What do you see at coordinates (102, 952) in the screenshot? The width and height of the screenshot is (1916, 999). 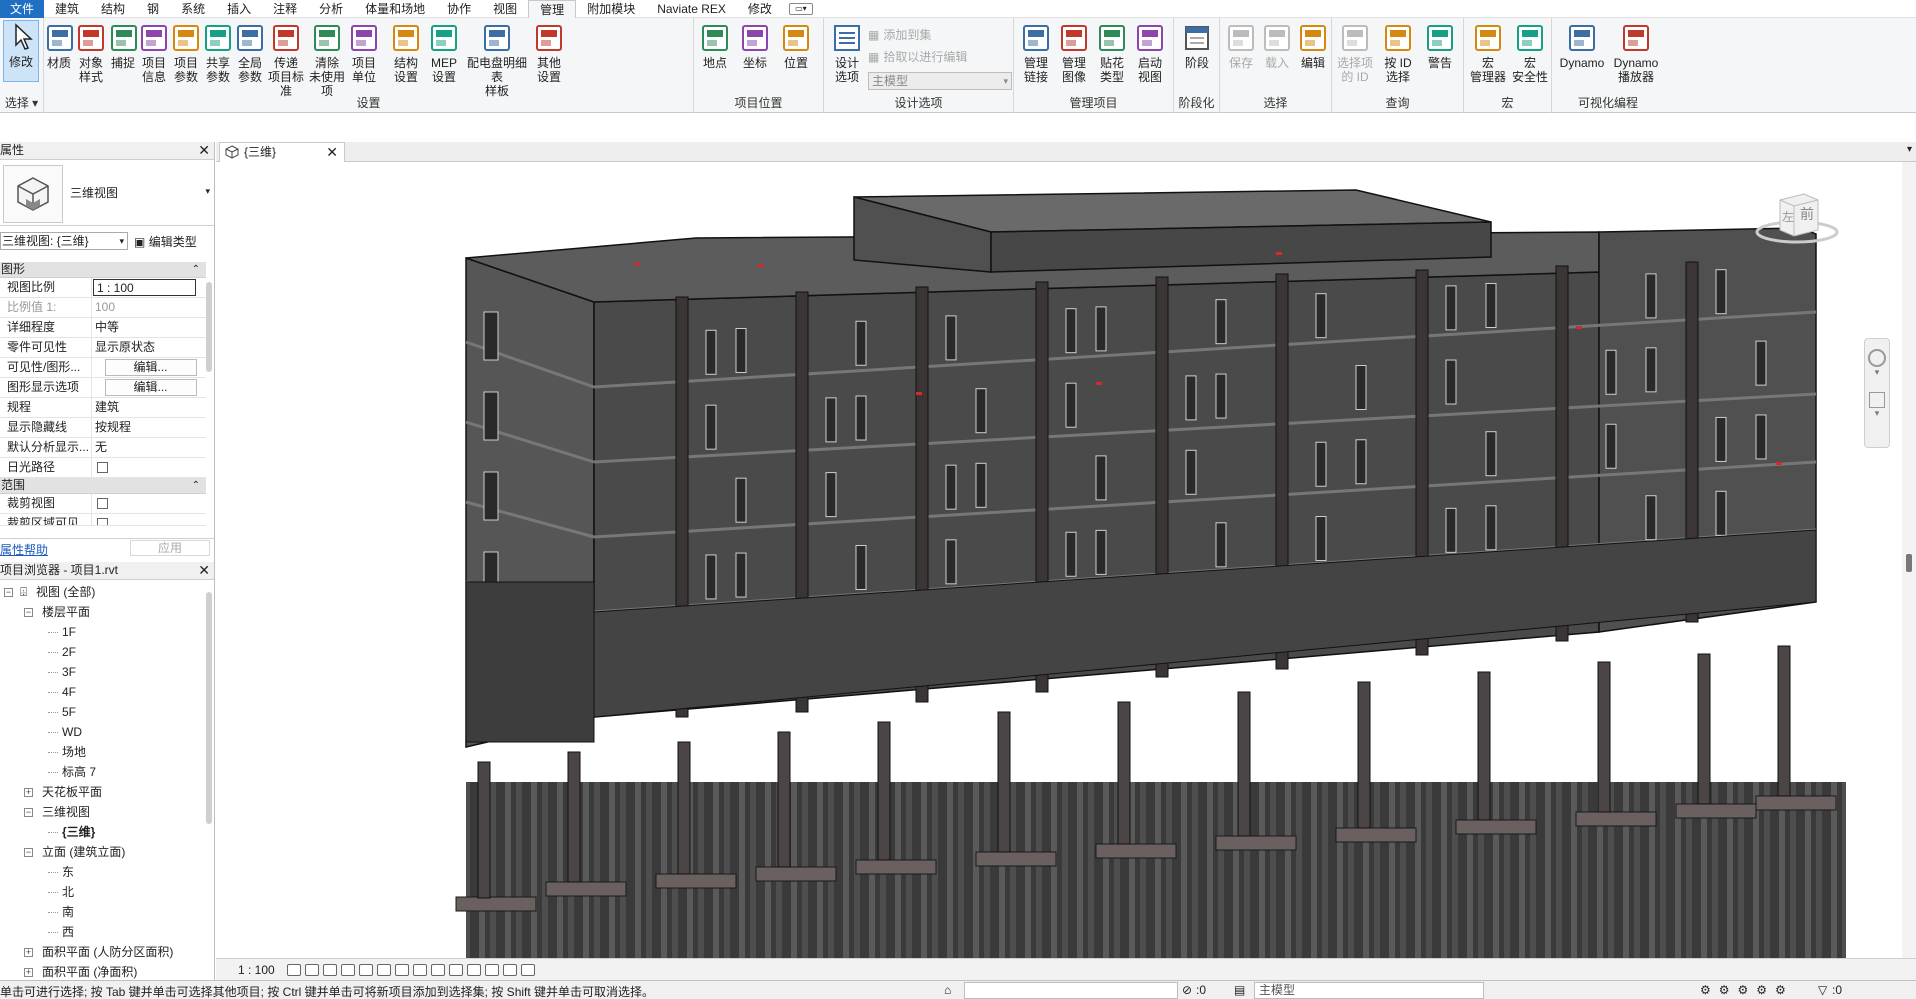 I see `tree-node: + 面积平面 (人防分区面积)` at bounding box center [102, 952].